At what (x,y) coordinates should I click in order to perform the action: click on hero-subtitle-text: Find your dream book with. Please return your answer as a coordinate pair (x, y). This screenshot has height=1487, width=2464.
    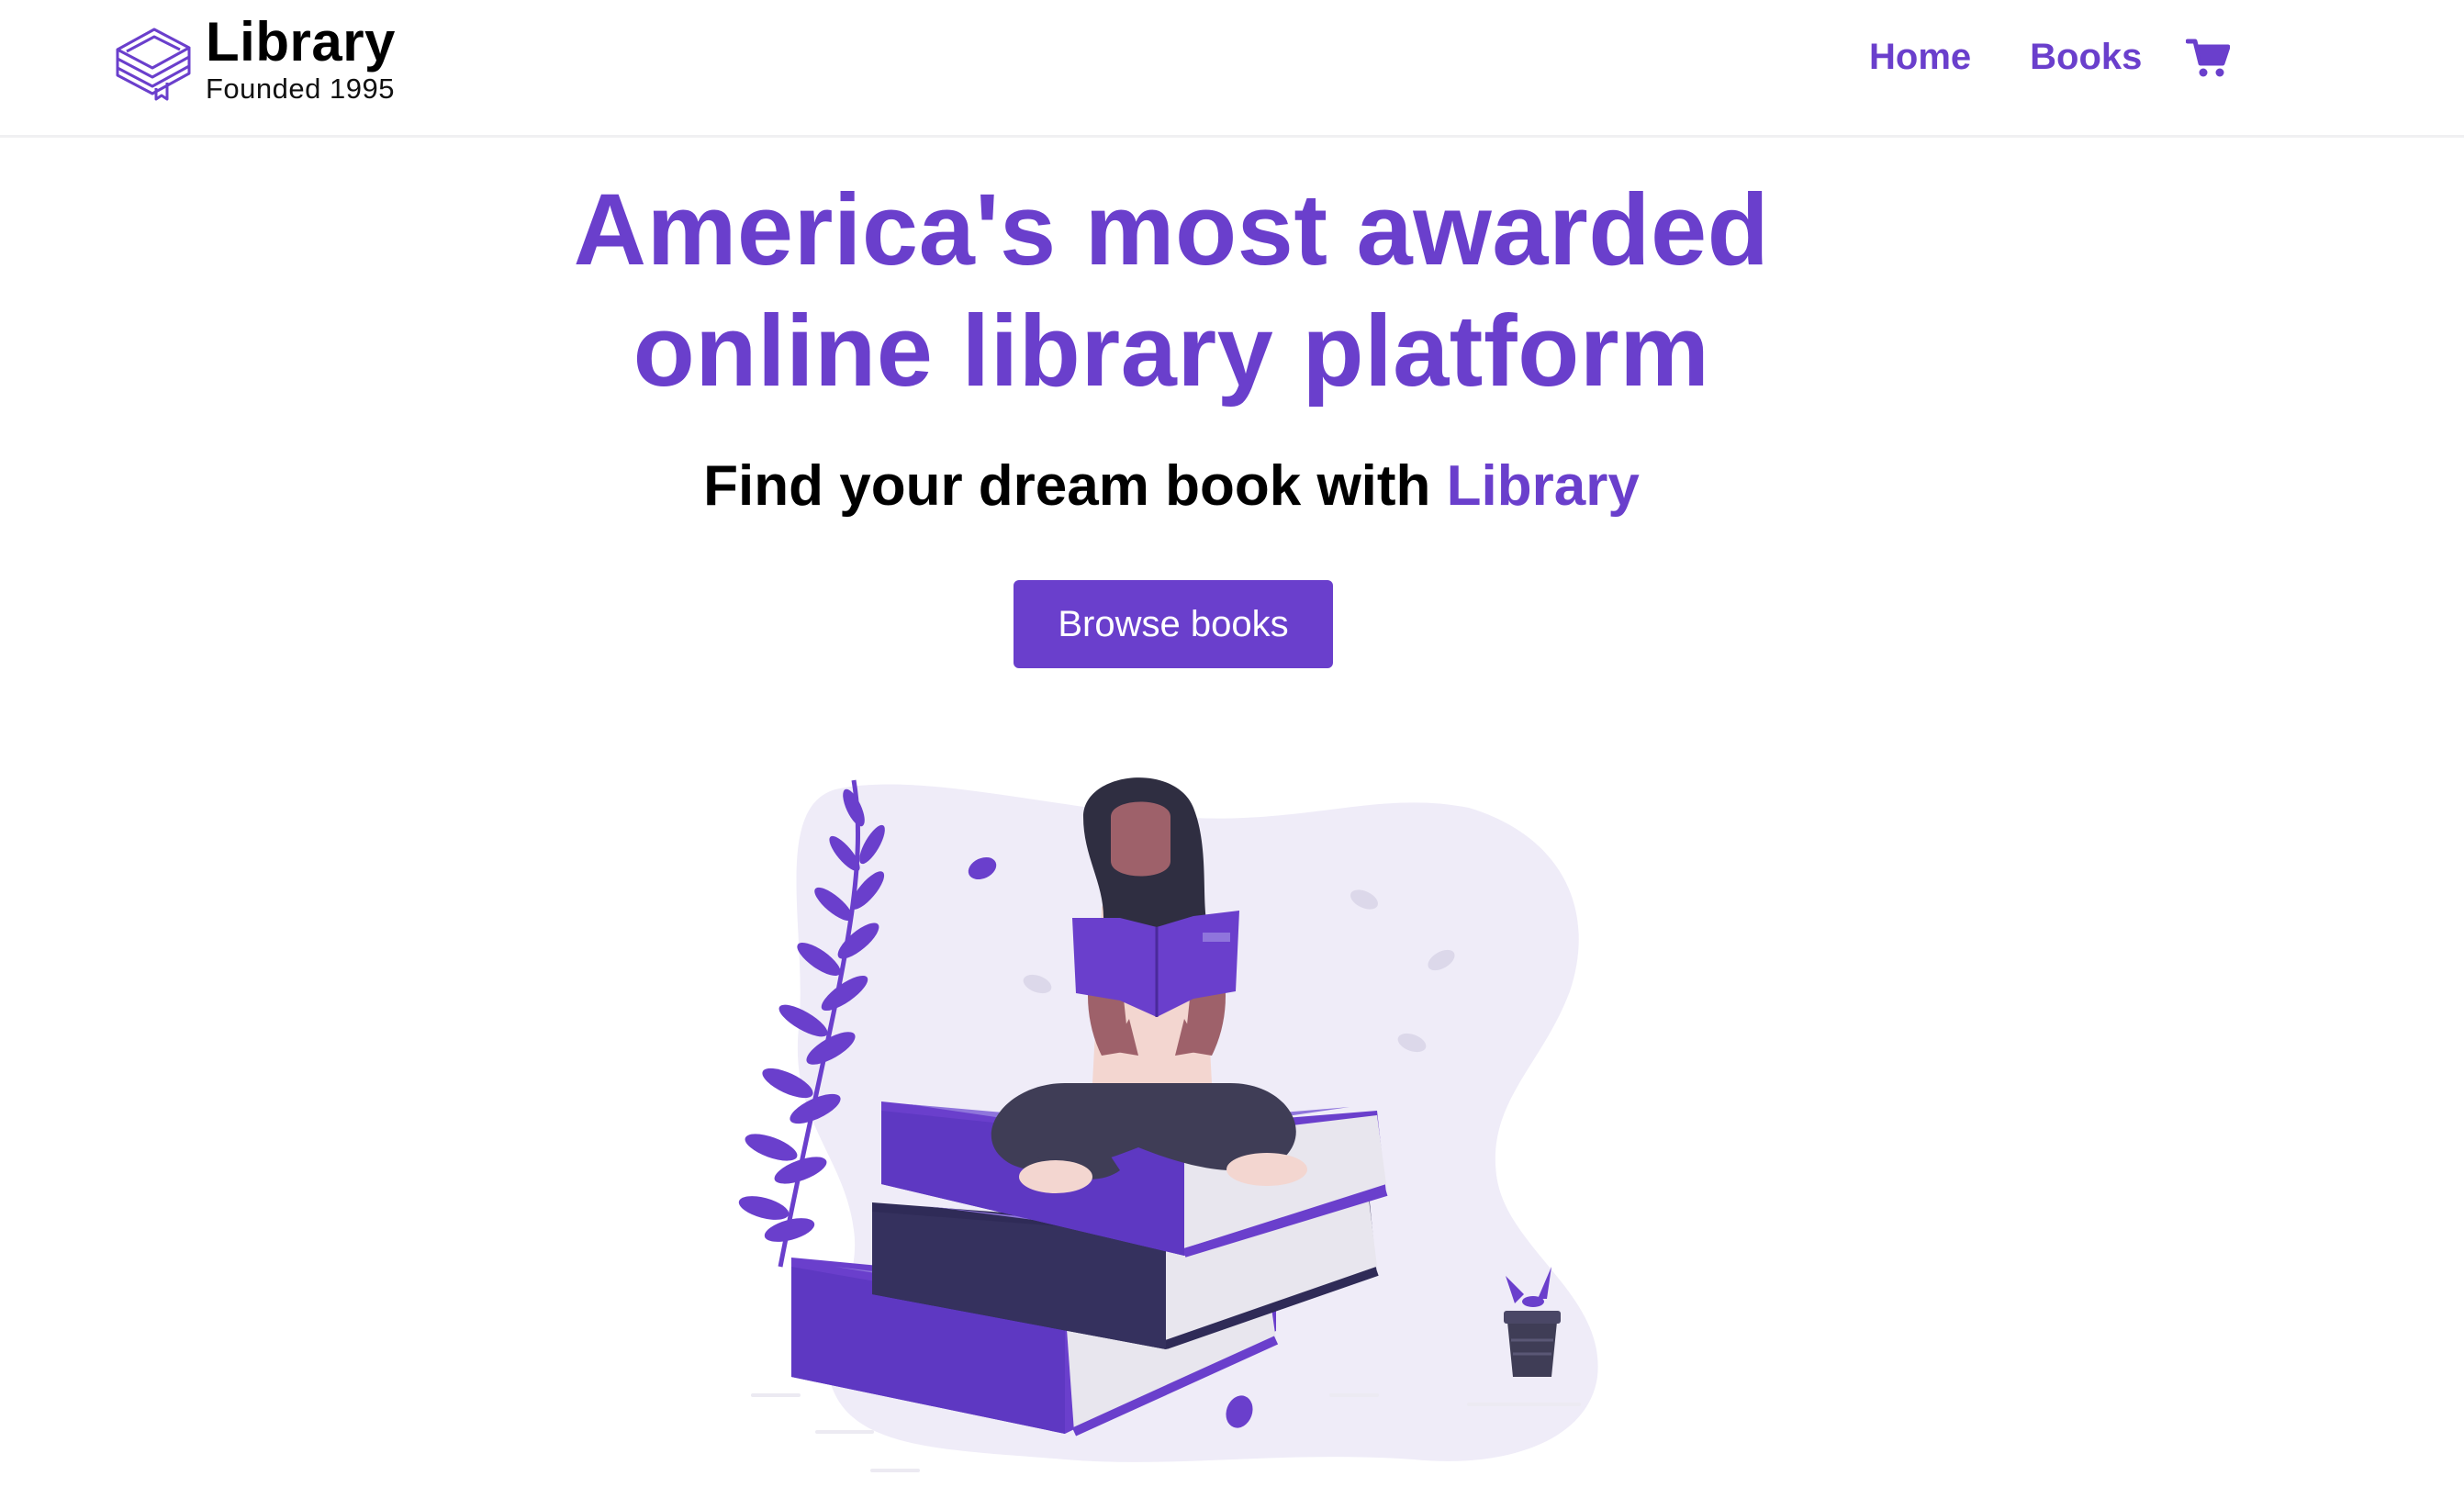
    Looking at the image, I should click on (1075, 486).